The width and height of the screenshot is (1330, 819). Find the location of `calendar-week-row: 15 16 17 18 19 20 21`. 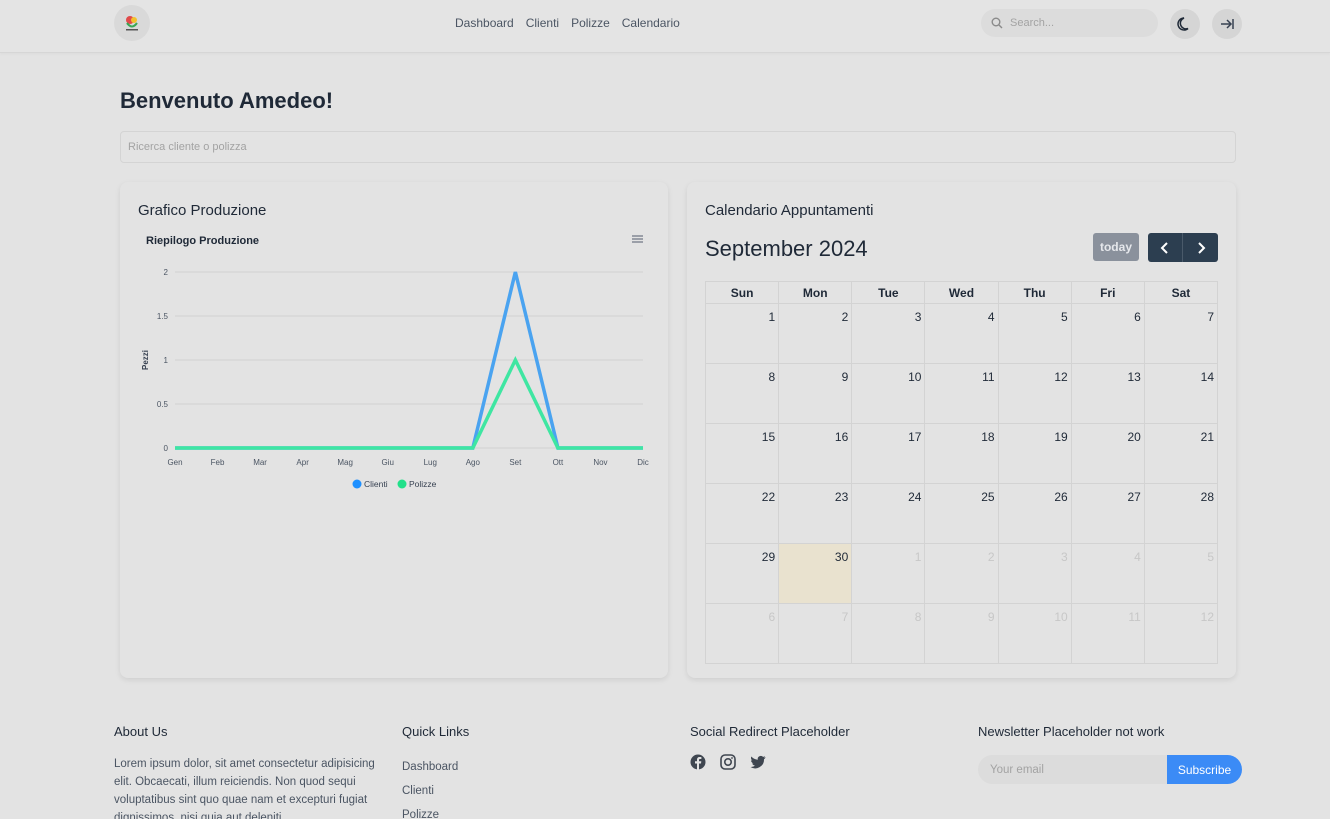

calendar-week-row: 15 16 17 18 19 20 21 is located at coordinates (961, 453).